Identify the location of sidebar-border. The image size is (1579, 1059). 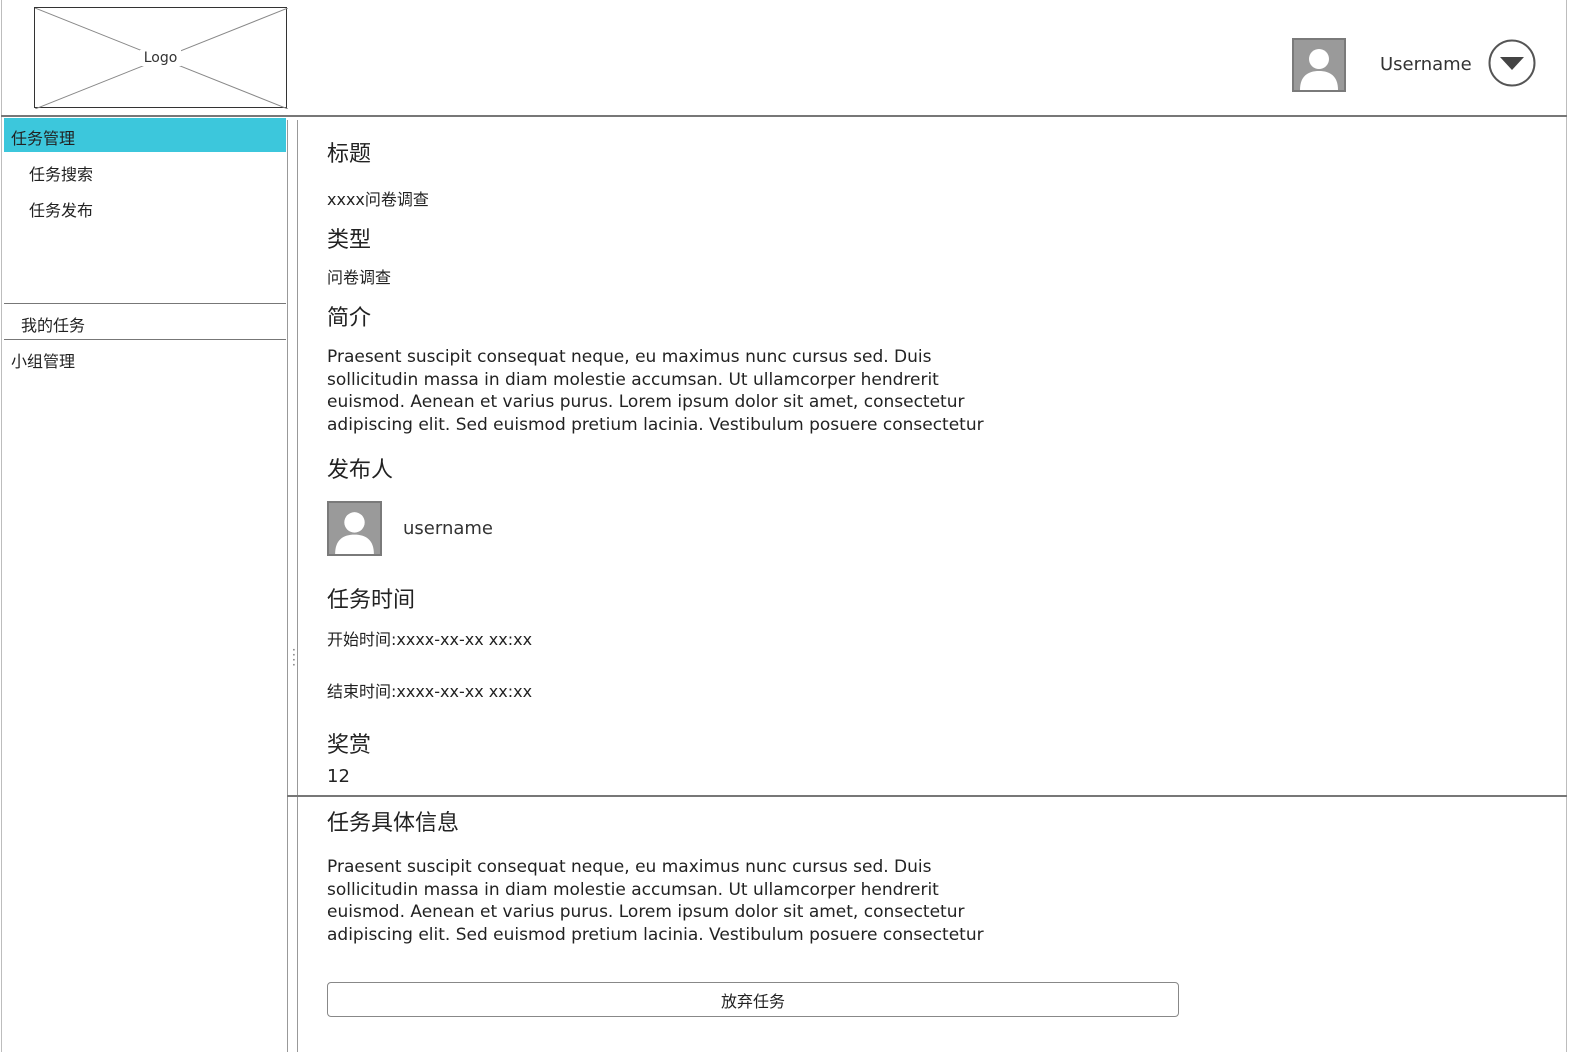
(287, 586).